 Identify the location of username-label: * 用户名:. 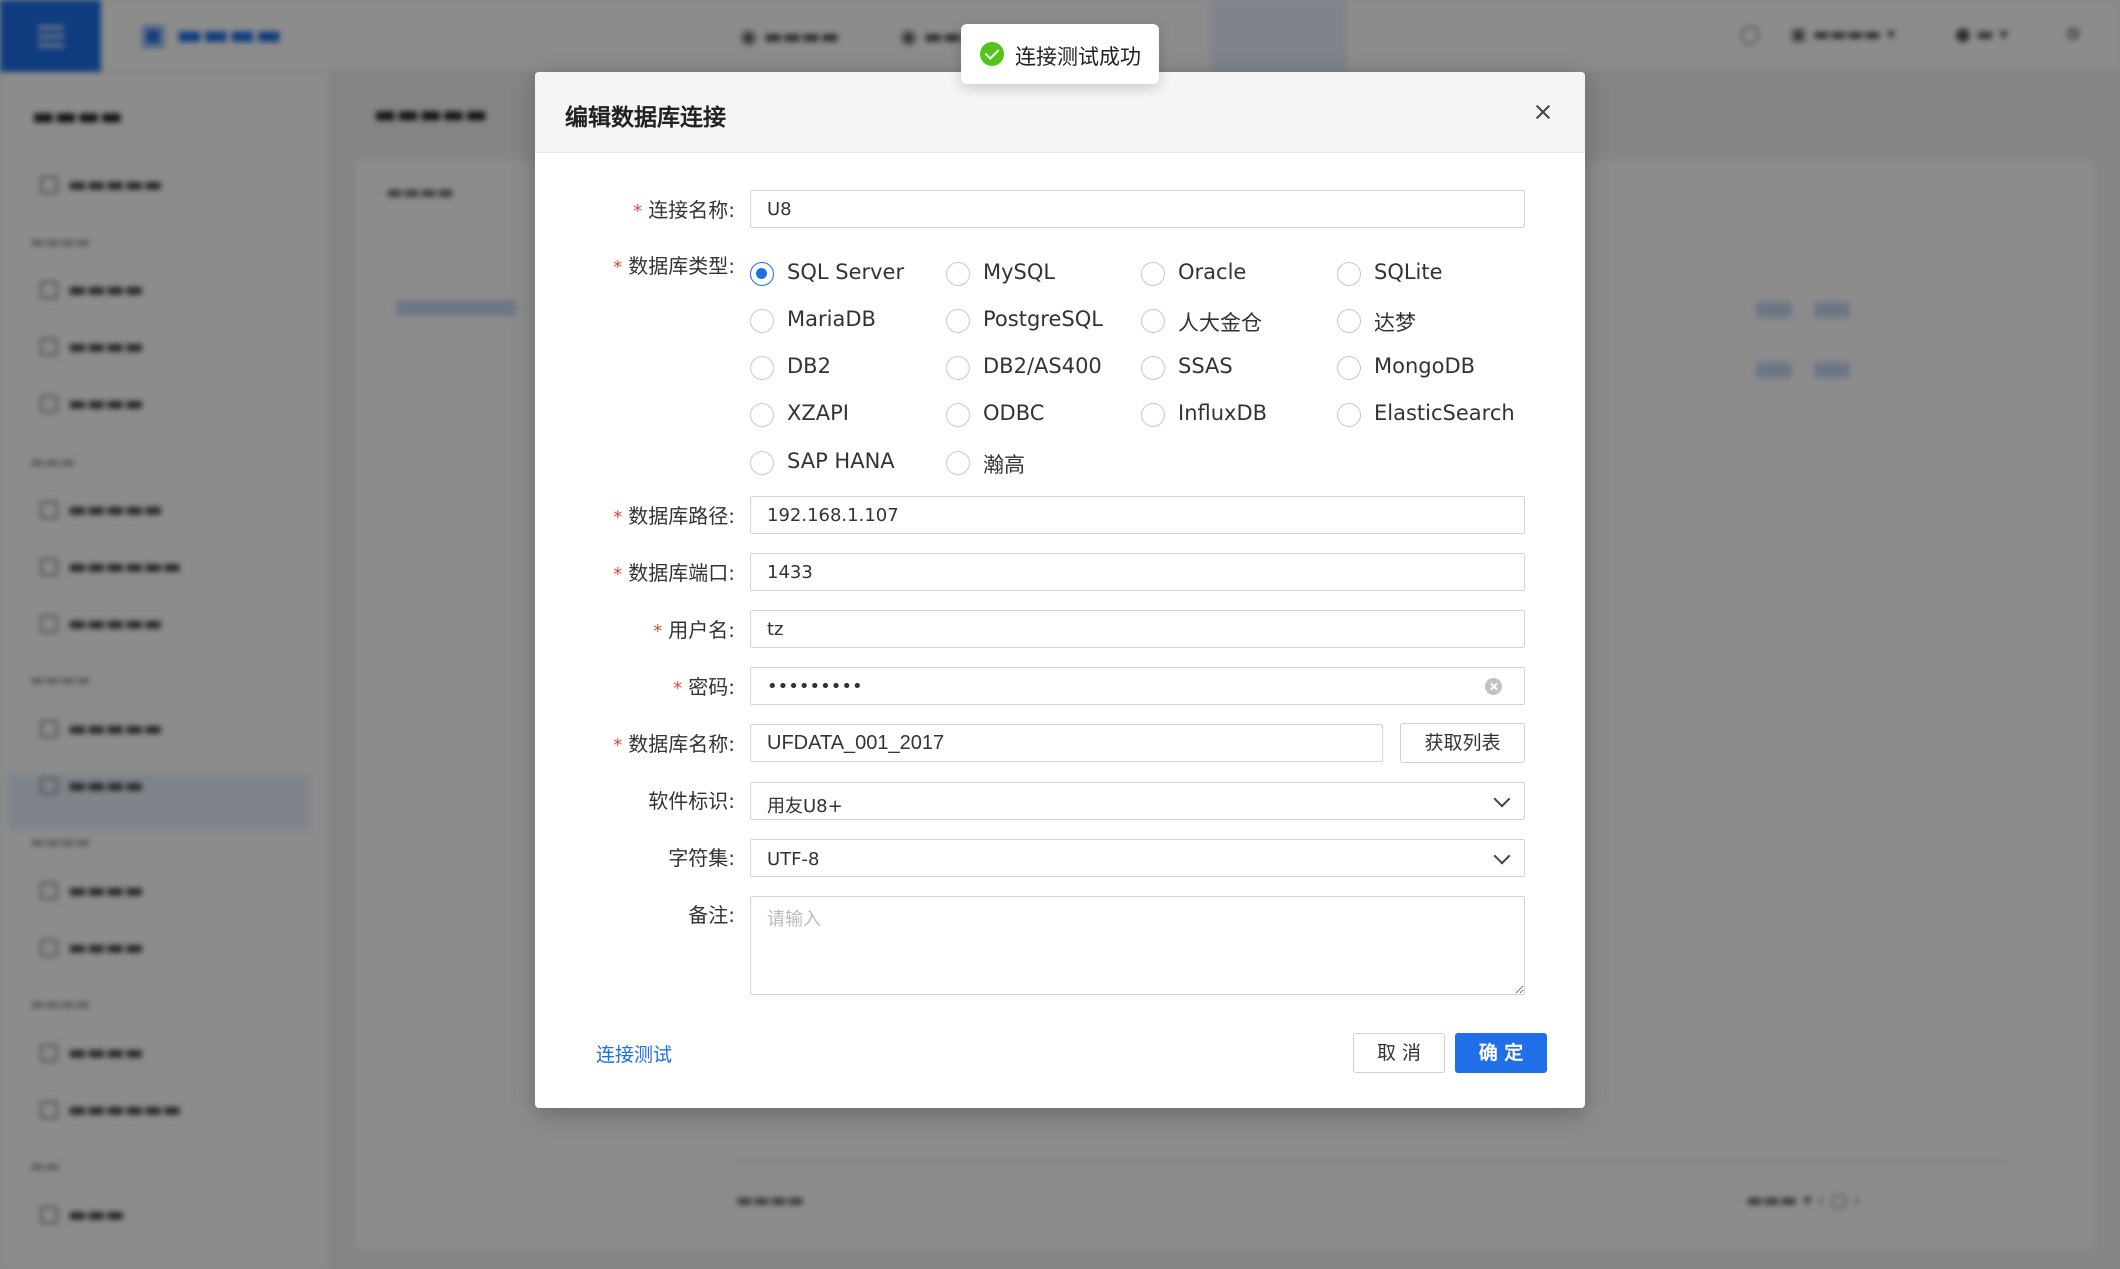
(694, 630).